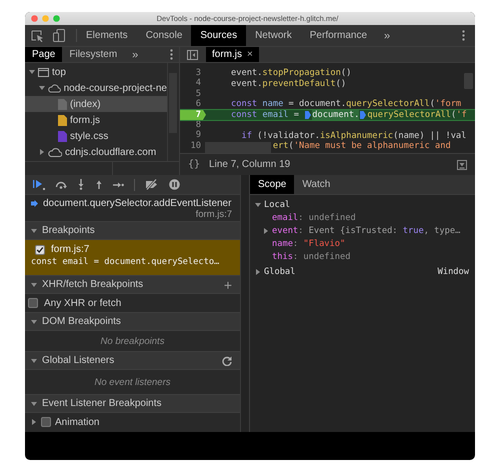 The width and height of the screenshot is (500, 470). Describe the element at coordinates (96, 120) in the screenshot. I see `tree-item: form.js` at that location.